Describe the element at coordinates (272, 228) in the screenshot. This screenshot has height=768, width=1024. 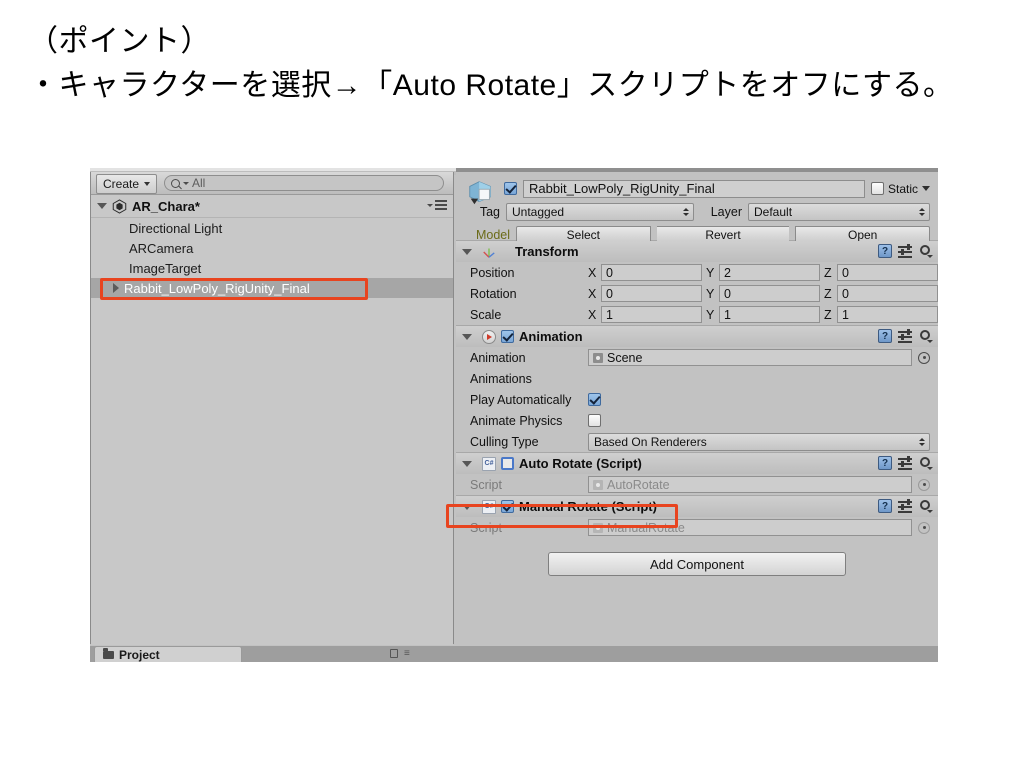
I see `hierarchy-item-directional-light: Directional Light` at that location.